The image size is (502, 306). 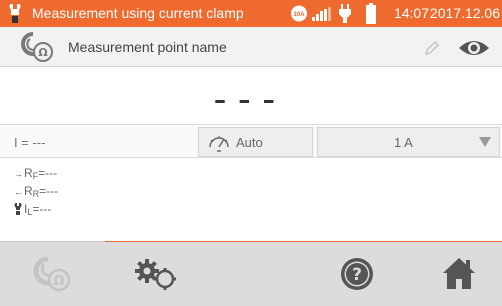 What do you see at coordinates (15, 13) in the screenshot?
I see `clamp-status-icon` at bounding box center [15, 13].